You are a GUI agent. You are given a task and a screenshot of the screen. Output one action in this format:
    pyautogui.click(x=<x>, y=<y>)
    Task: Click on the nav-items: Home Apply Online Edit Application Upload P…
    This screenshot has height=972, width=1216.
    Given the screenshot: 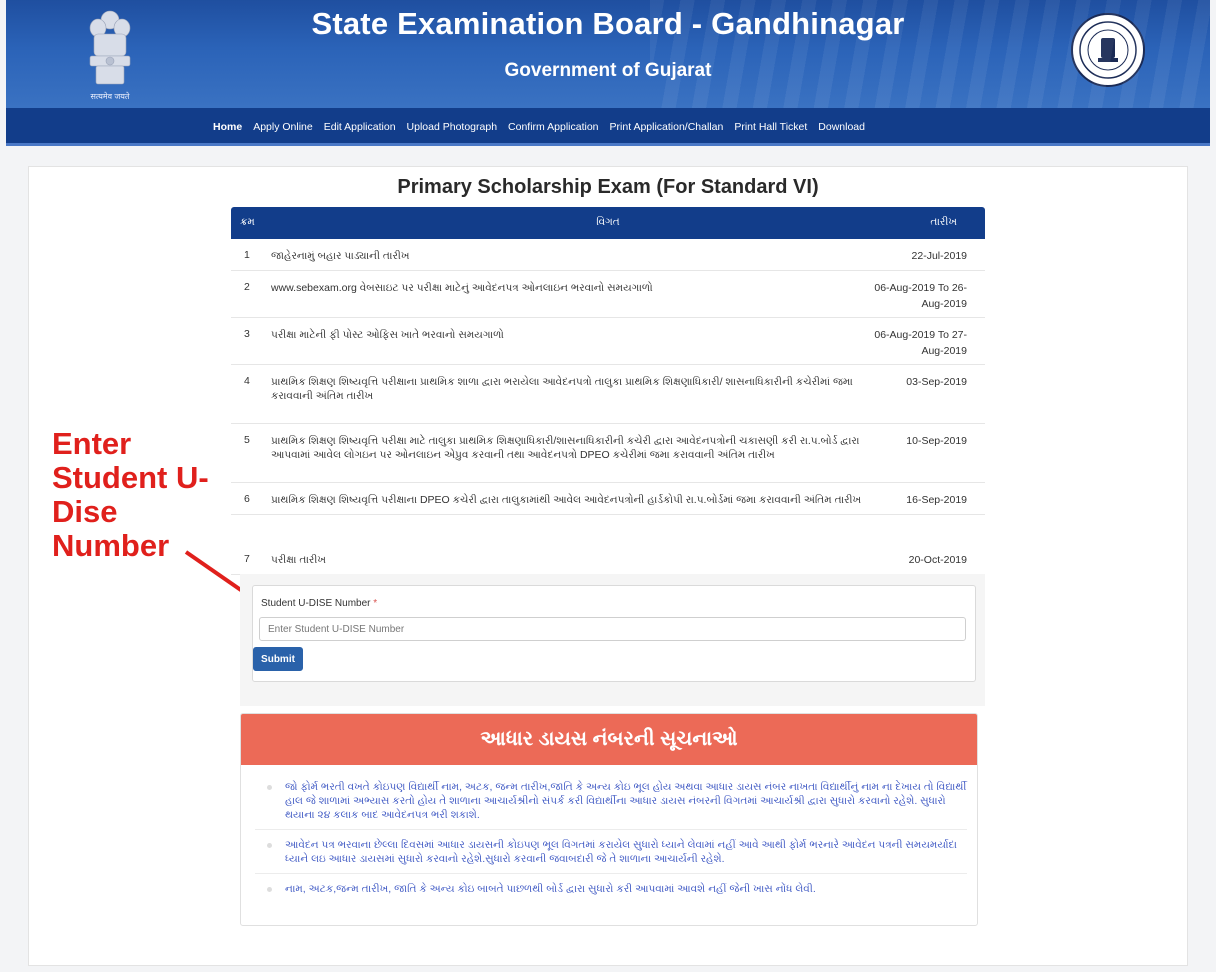 What is the action you would take?
    pyautogui.click(x=544, y=127)
    